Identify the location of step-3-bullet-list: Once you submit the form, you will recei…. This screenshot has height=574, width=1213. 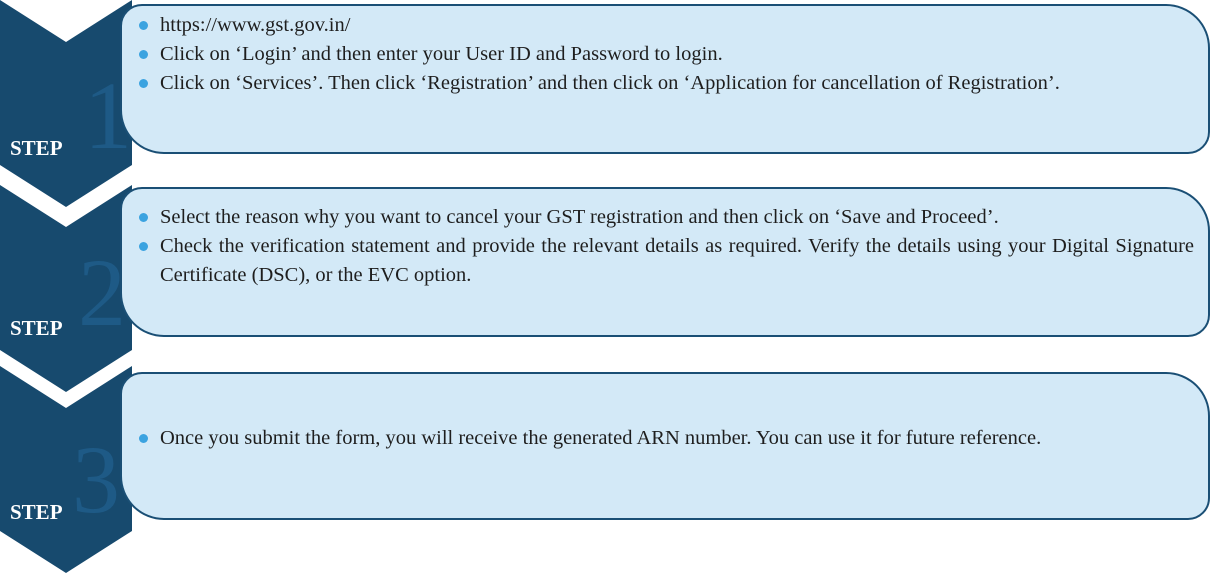
(665, 438).